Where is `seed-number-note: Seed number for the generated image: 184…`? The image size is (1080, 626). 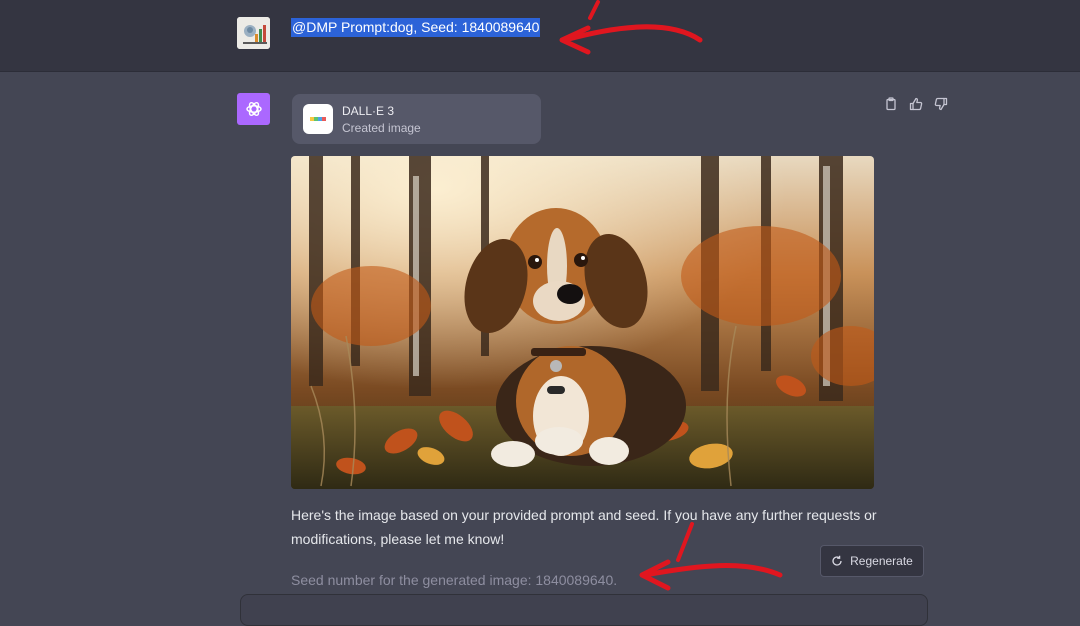
seed-number-note: Seed number for the generated image: 184… is located at coordinates (454, 580).